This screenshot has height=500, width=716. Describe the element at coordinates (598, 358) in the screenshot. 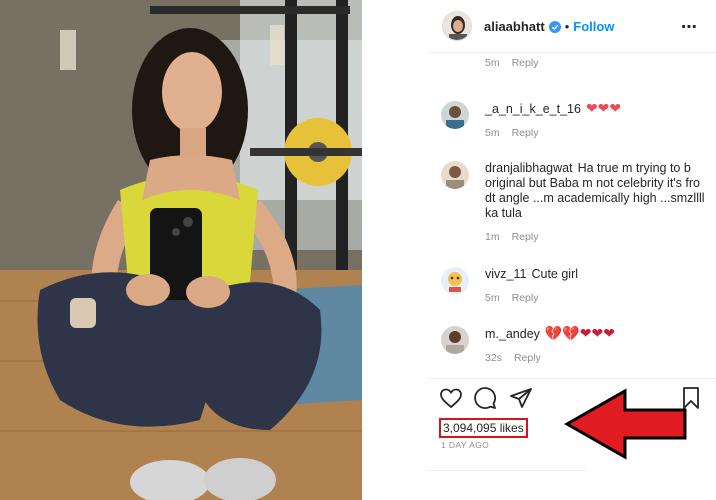

I see `comment-meta: 32s Reply` at that location.